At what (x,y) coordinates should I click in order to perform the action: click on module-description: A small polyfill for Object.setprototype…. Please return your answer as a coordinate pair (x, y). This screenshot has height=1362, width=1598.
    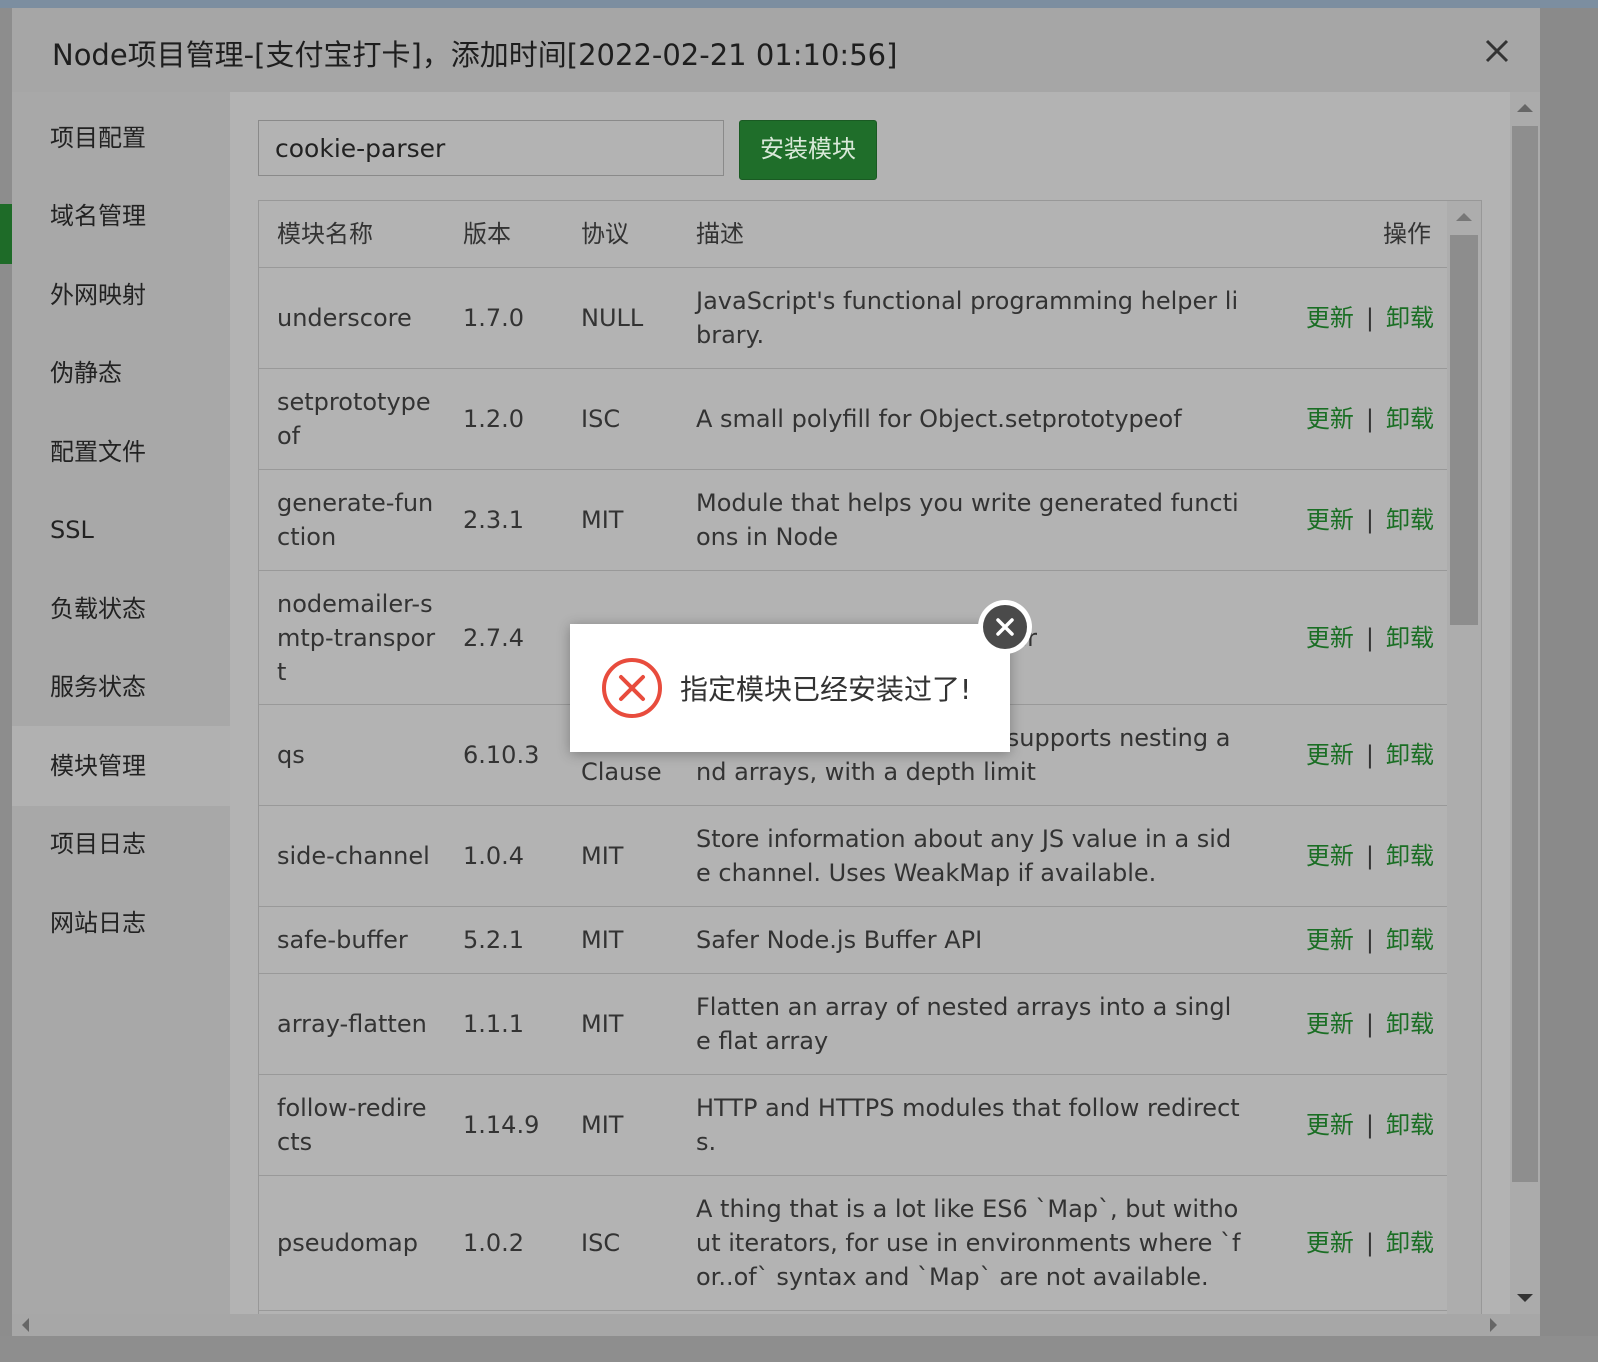
    Looking at the image, I should click on (939, 419).